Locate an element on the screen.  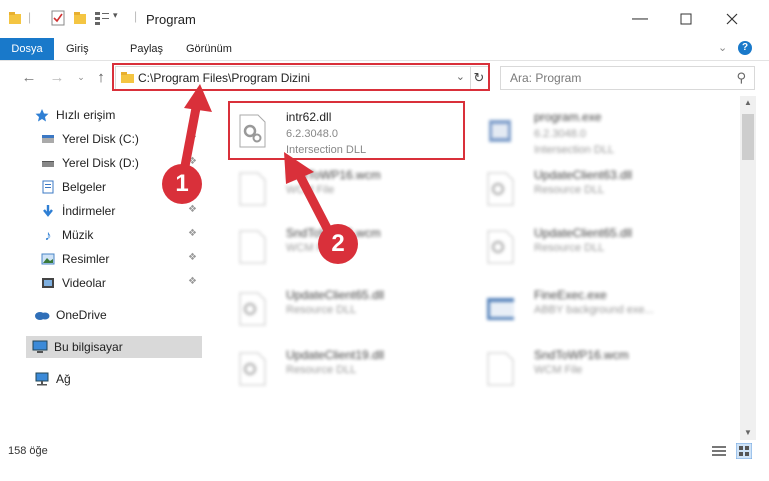
callout-arrows is located at coordinates (255, 160).